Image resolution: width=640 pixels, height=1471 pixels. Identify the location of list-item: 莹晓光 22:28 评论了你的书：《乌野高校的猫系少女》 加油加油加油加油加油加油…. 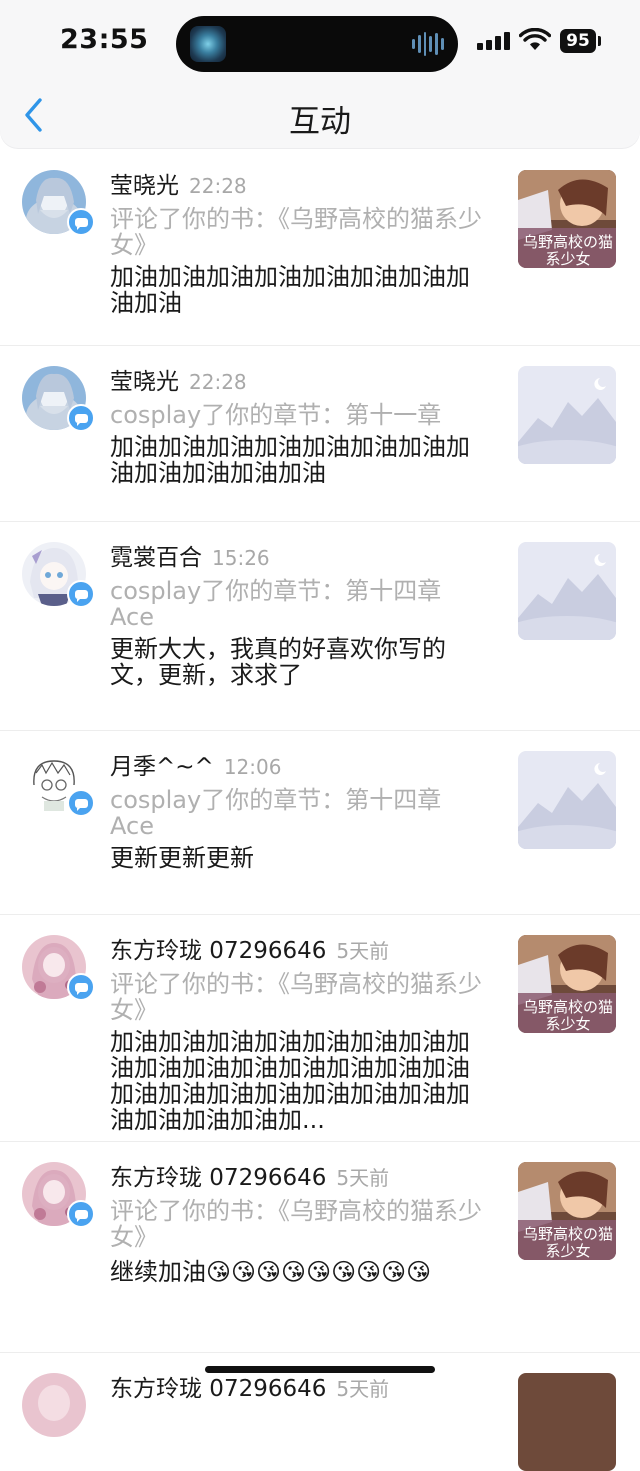
(320, 248).